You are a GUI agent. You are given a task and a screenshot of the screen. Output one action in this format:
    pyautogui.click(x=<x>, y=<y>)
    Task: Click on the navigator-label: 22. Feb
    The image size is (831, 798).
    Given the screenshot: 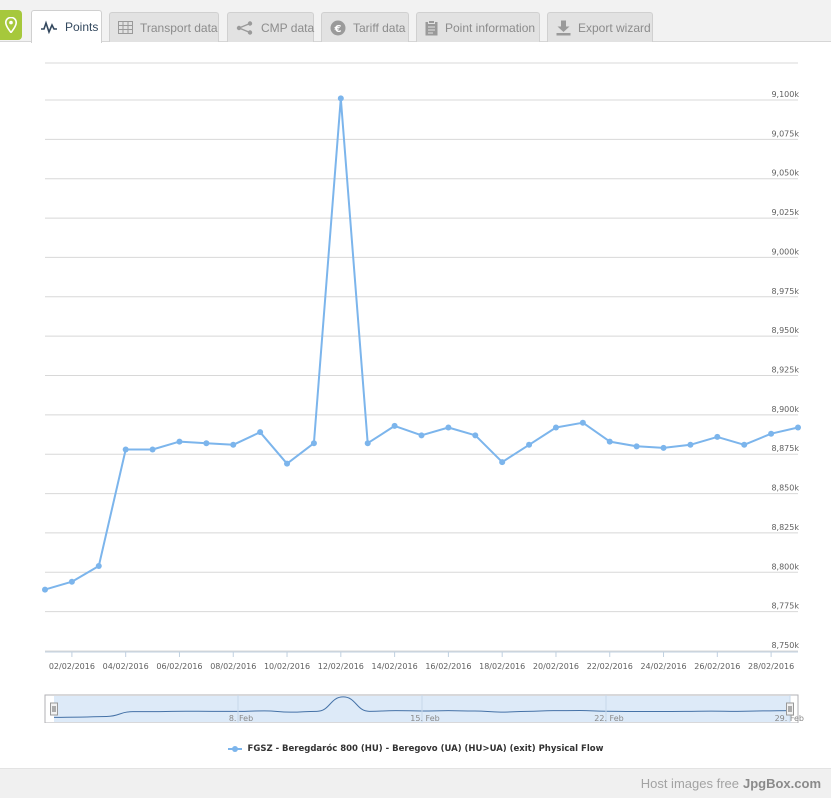 What is the action you would take?
    pyautogui.click(x=608, y=718)
    